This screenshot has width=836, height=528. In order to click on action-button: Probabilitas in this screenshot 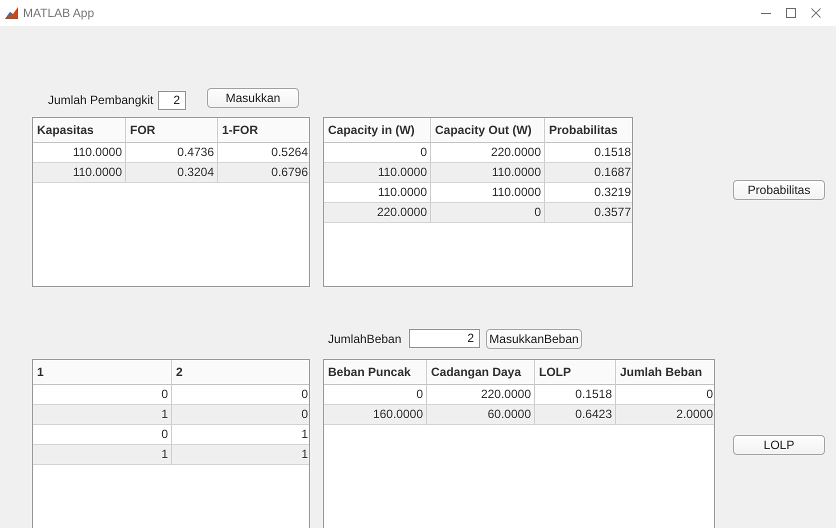, I will do `click(779, 190)`.